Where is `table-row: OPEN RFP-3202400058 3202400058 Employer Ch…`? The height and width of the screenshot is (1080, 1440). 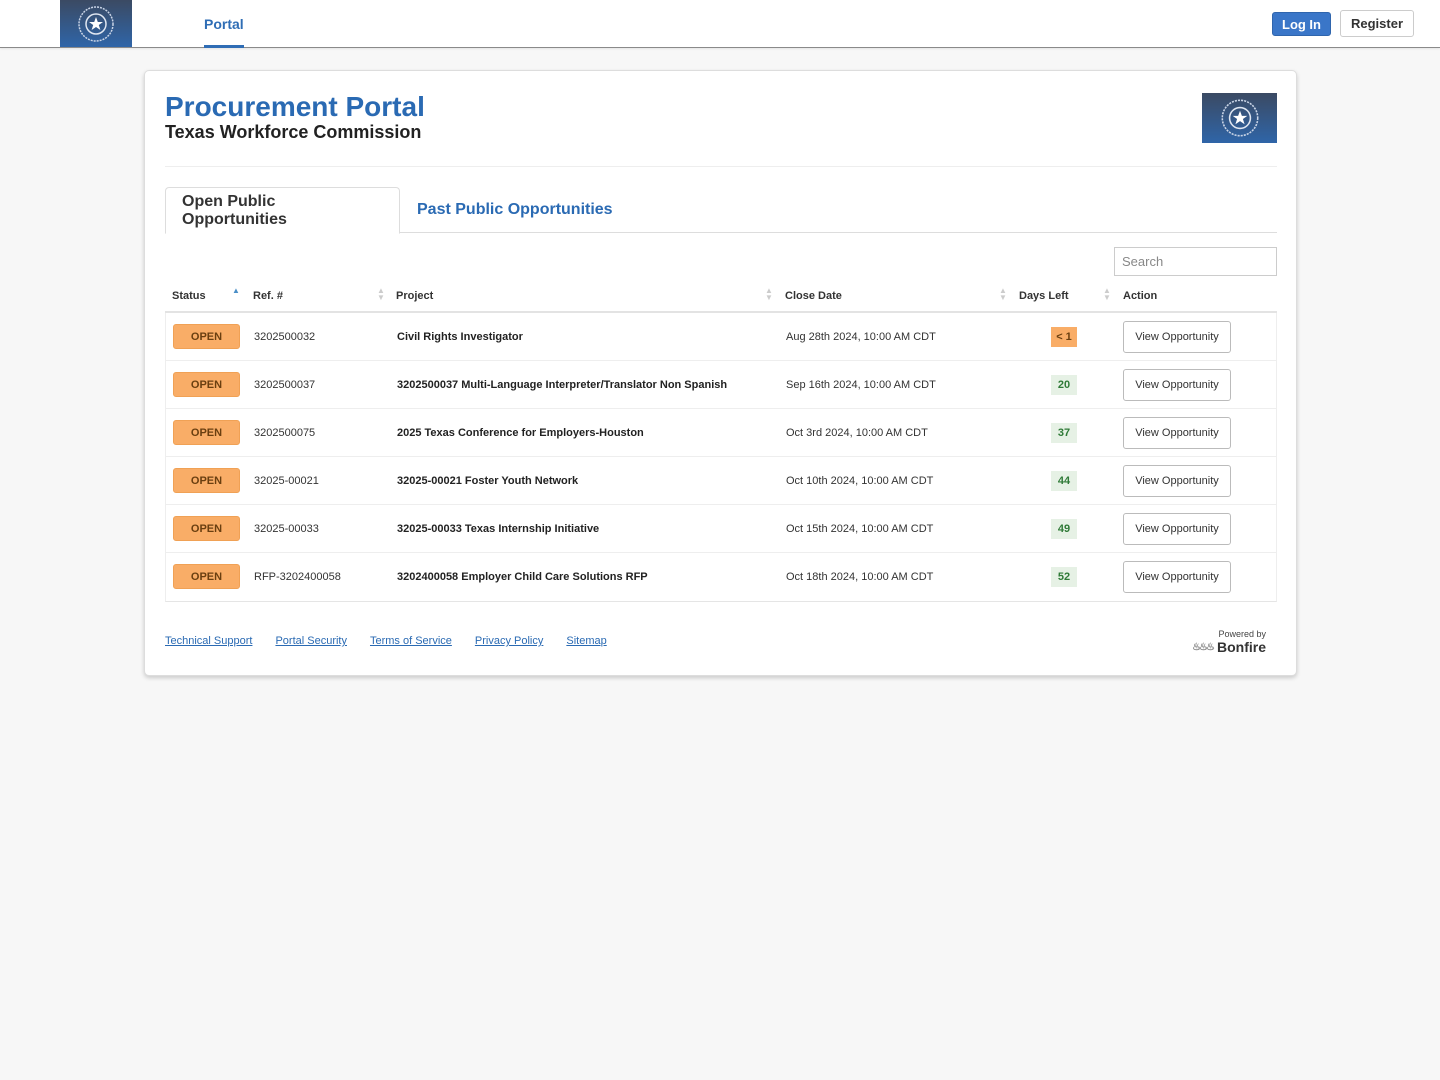 table-row: OPEN RFP-3202400058 3202400058 Employer Ch… is located at coordinates (721, 577).